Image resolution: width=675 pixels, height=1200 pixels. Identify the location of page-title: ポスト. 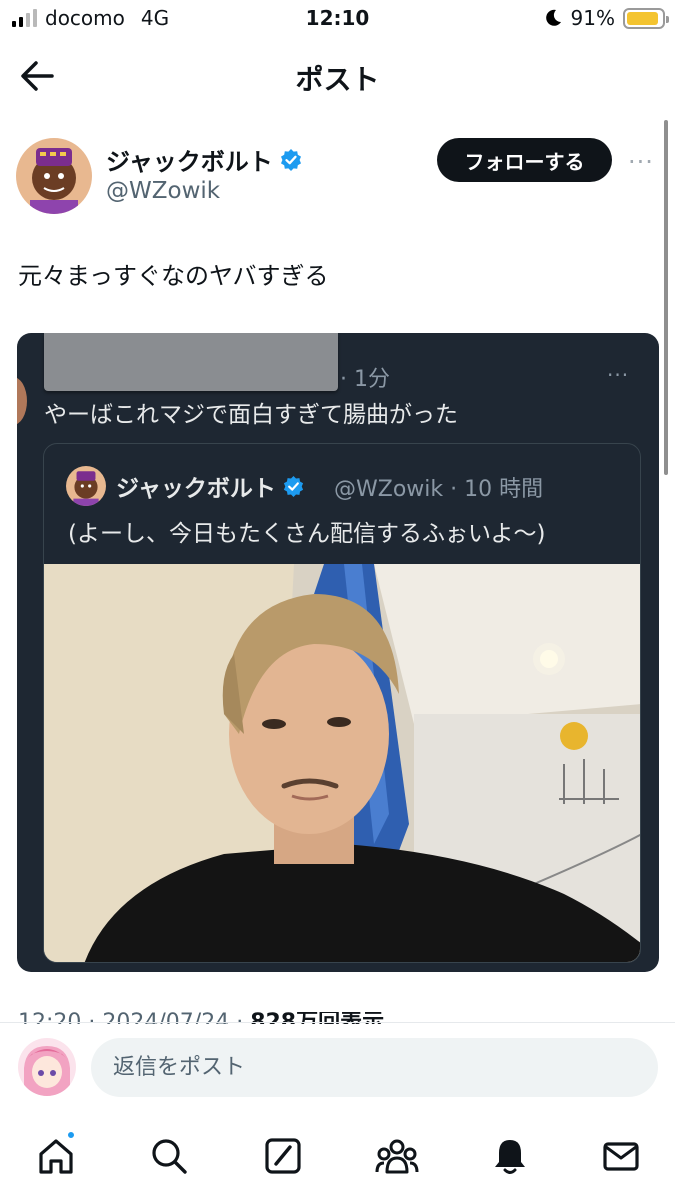
(337, 79).